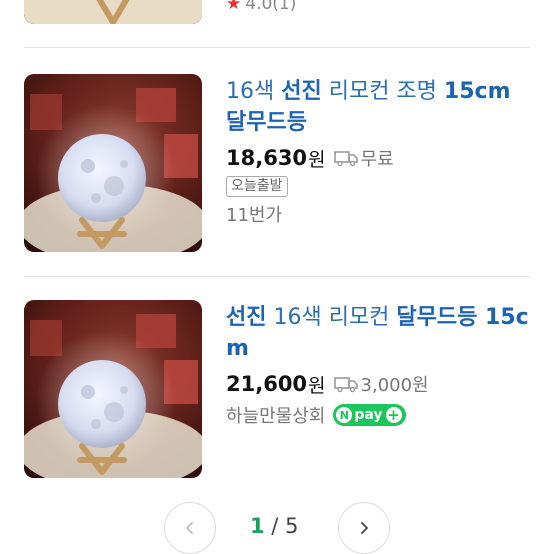 The image size is (554, 554). I want to click on plus-icon: +, so click(393, 414).